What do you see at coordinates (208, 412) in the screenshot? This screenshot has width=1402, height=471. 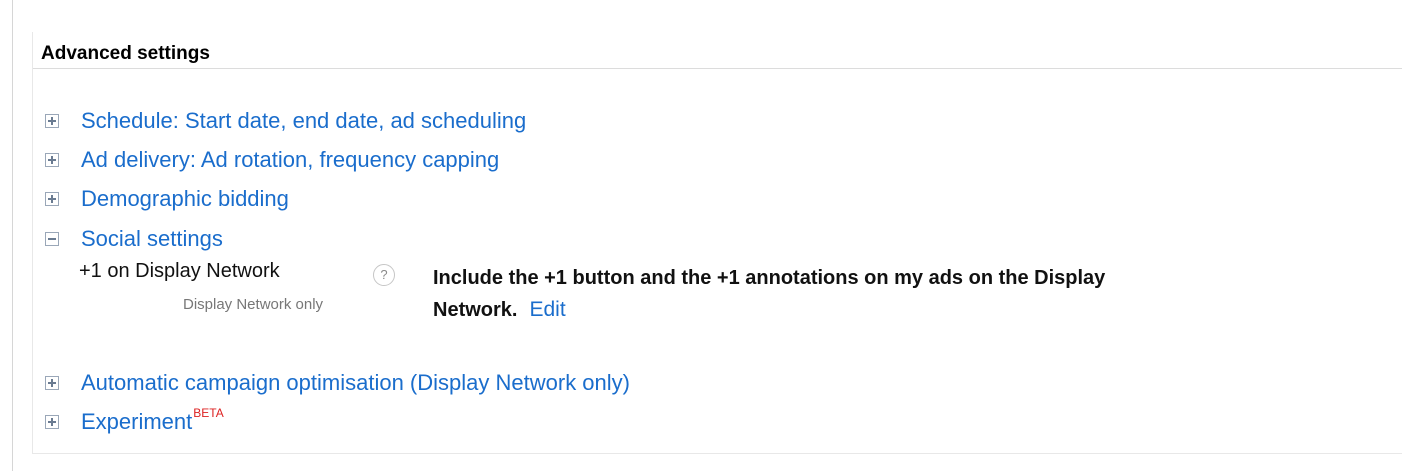 I see `beta-badge: BETA` at bounding box center [208, 412].